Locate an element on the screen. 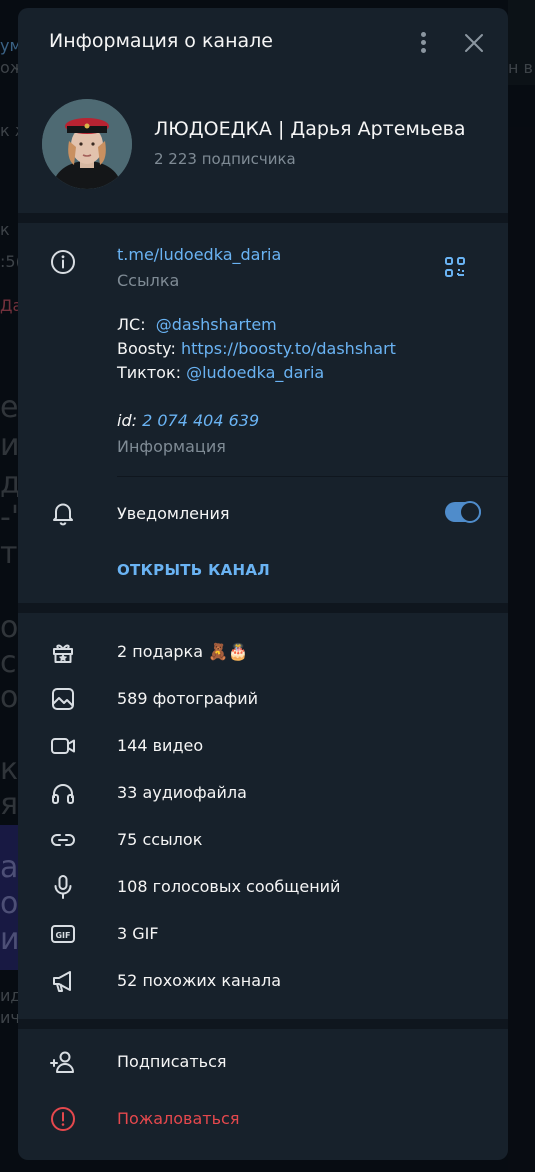 The height and width of the screenshot is (1172, 535). channel-link: t.me/ludoedka_daria is located at coordinates (199, 254).